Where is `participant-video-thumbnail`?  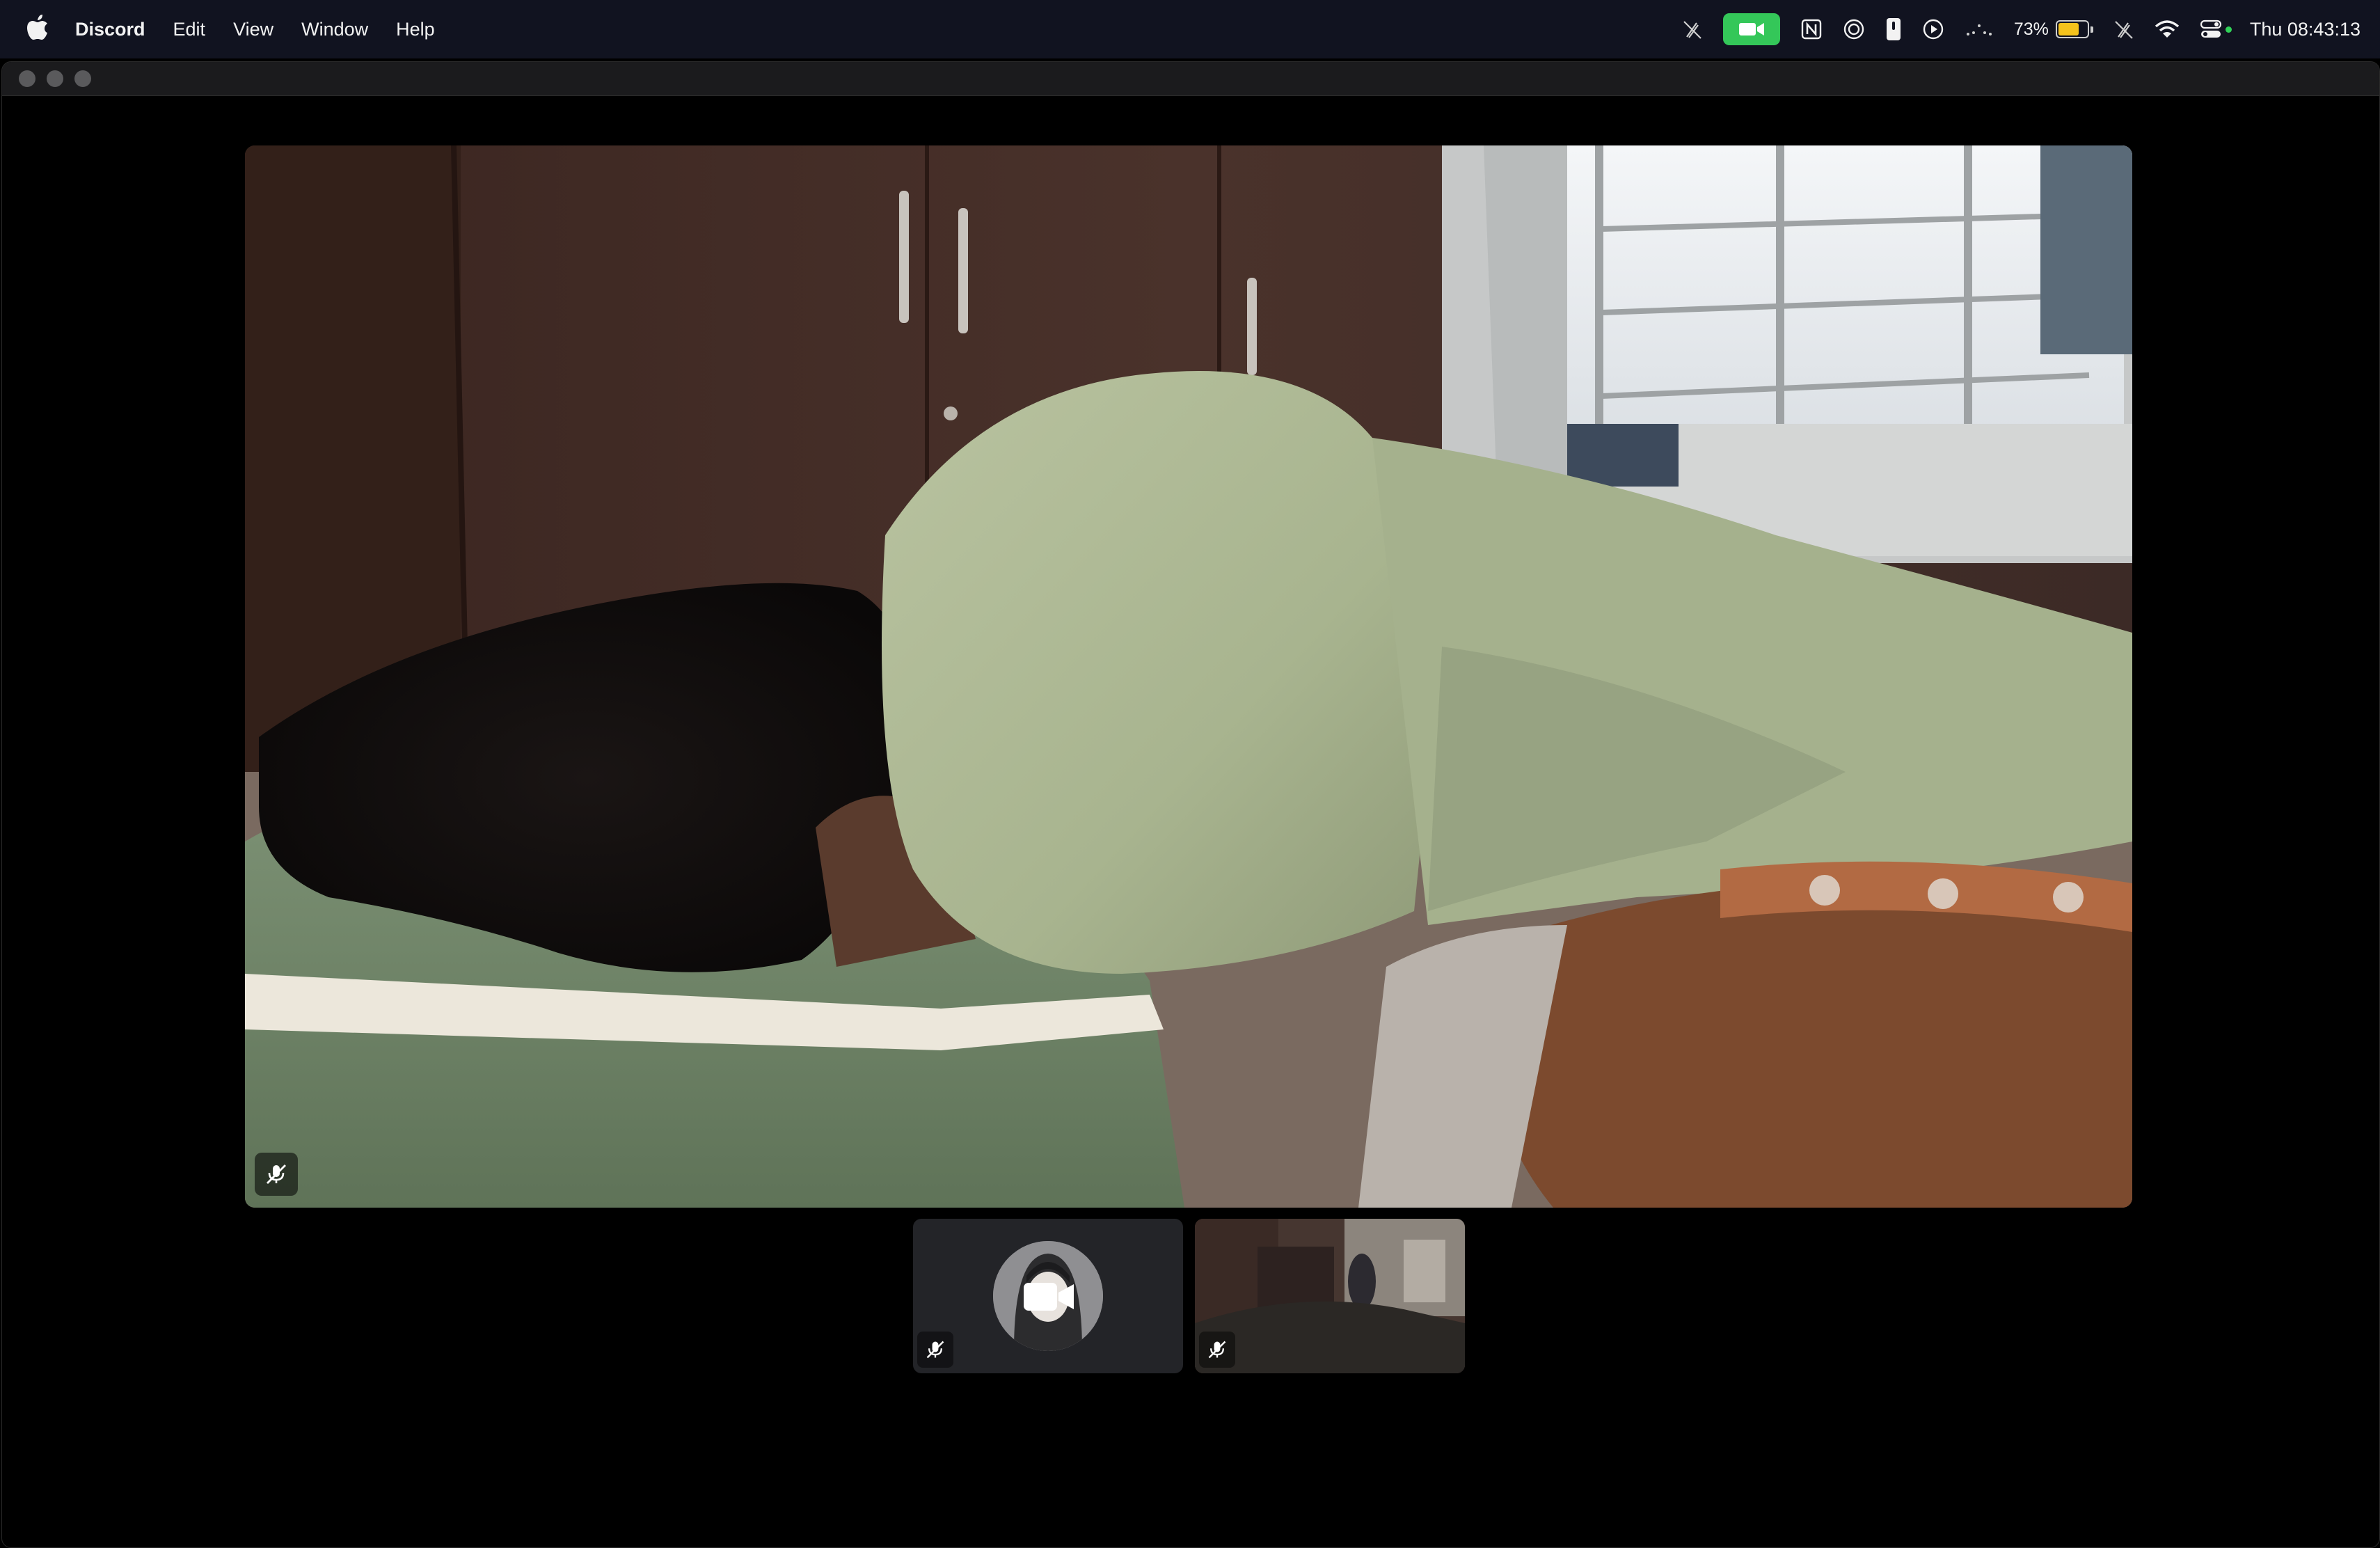 participant-video-thumbnail is located at coordinates (1330, 1296).